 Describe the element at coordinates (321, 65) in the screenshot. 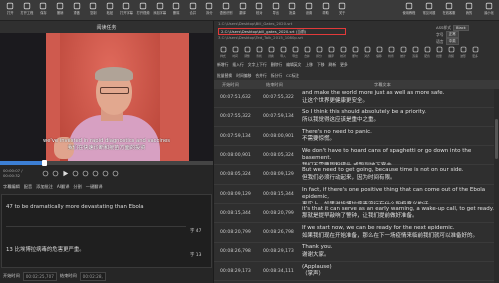

I see `row-action: 下移` at that location.